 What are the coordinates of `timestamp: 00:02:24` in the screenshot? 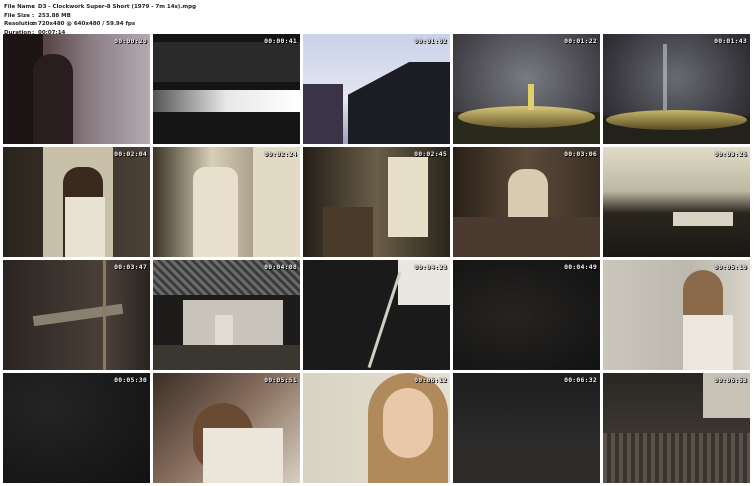 It's located at (280, 154).